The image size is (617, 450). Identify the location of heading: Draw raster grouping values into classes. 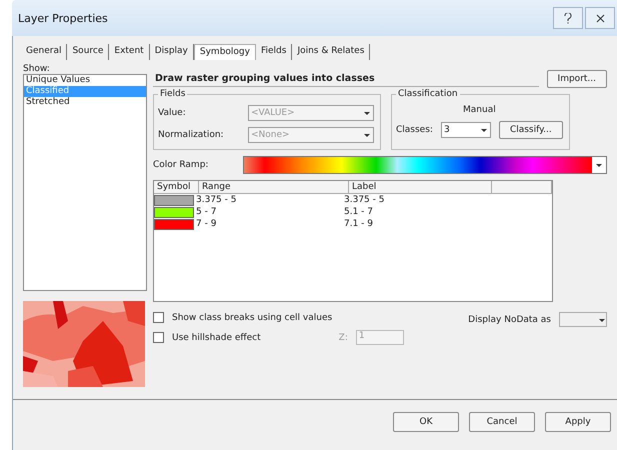
(346, 79).